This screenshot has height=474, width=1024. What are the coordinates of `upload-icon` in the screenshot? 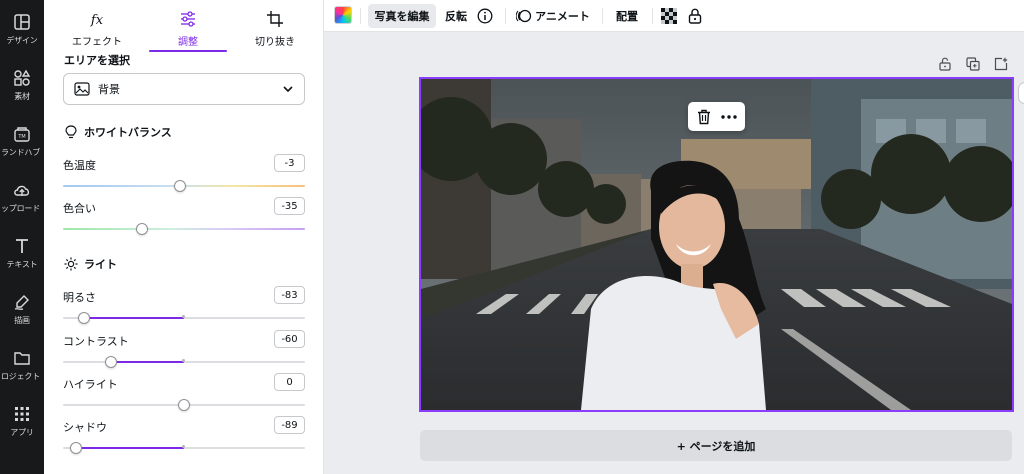 It's located at (22, 190).